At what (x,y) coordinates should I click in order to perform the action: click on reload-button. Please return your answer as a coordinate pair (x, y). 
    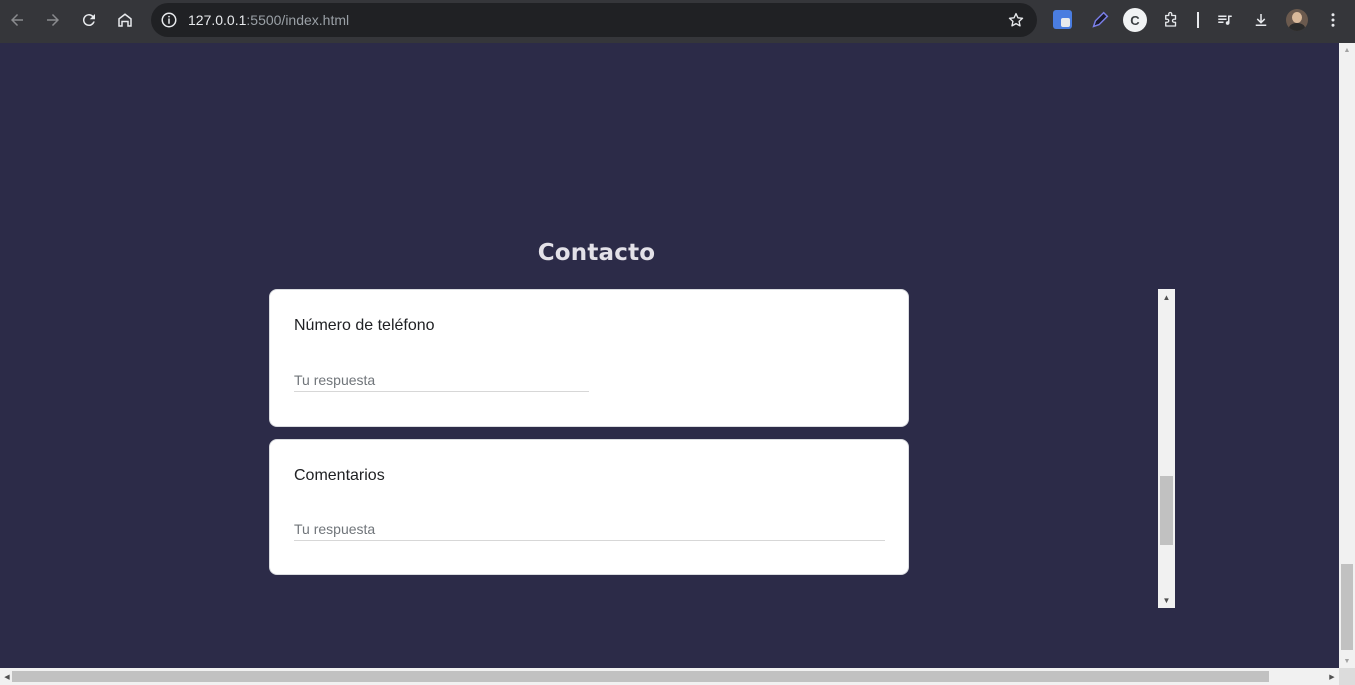
    Looking at the image, I should click on (89, 20).